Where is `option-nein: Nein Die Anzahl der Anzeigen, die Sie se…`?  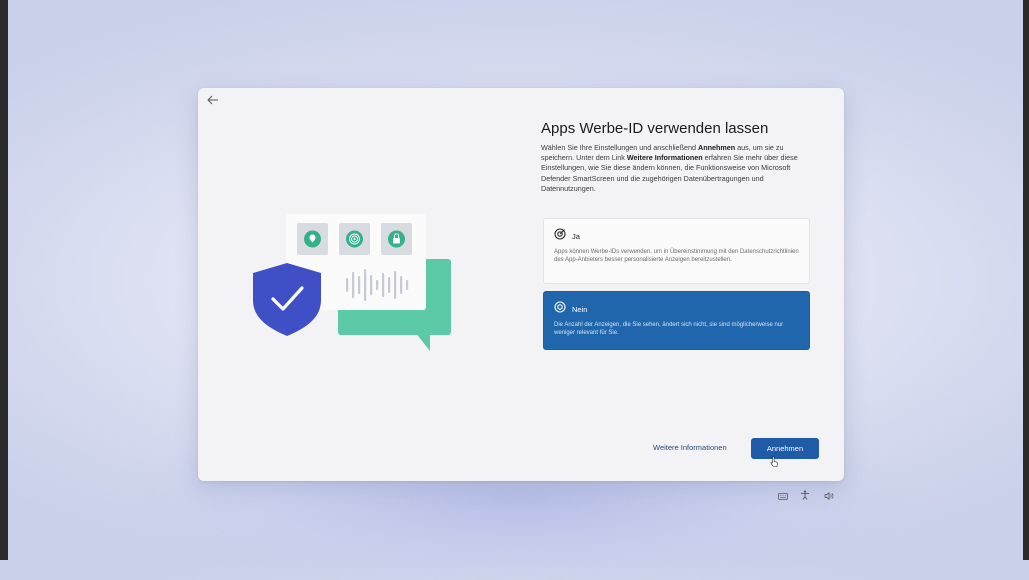 option-nein: Nein Die Anzahl der Anzeigen, die Sie se… is located at coordinates (676, 320).